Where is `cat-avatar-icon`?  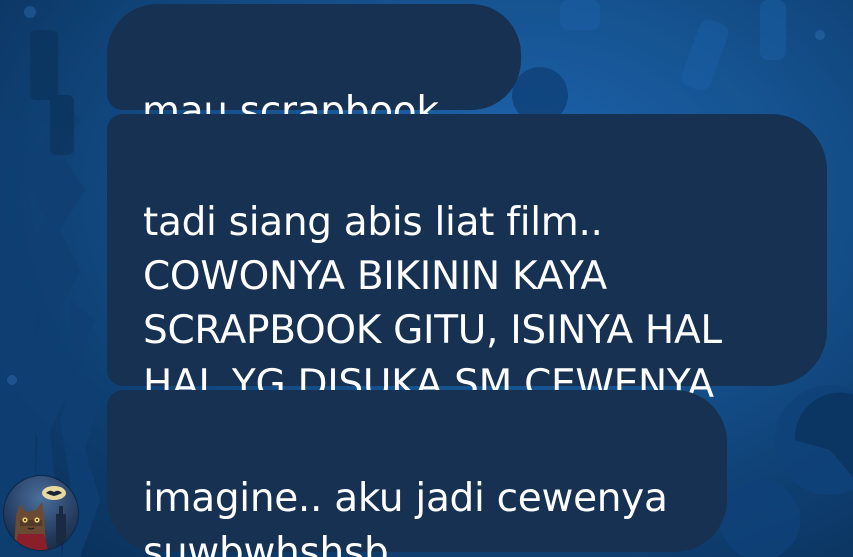
cat-avatar-icon is located at coordinates (41, 513).